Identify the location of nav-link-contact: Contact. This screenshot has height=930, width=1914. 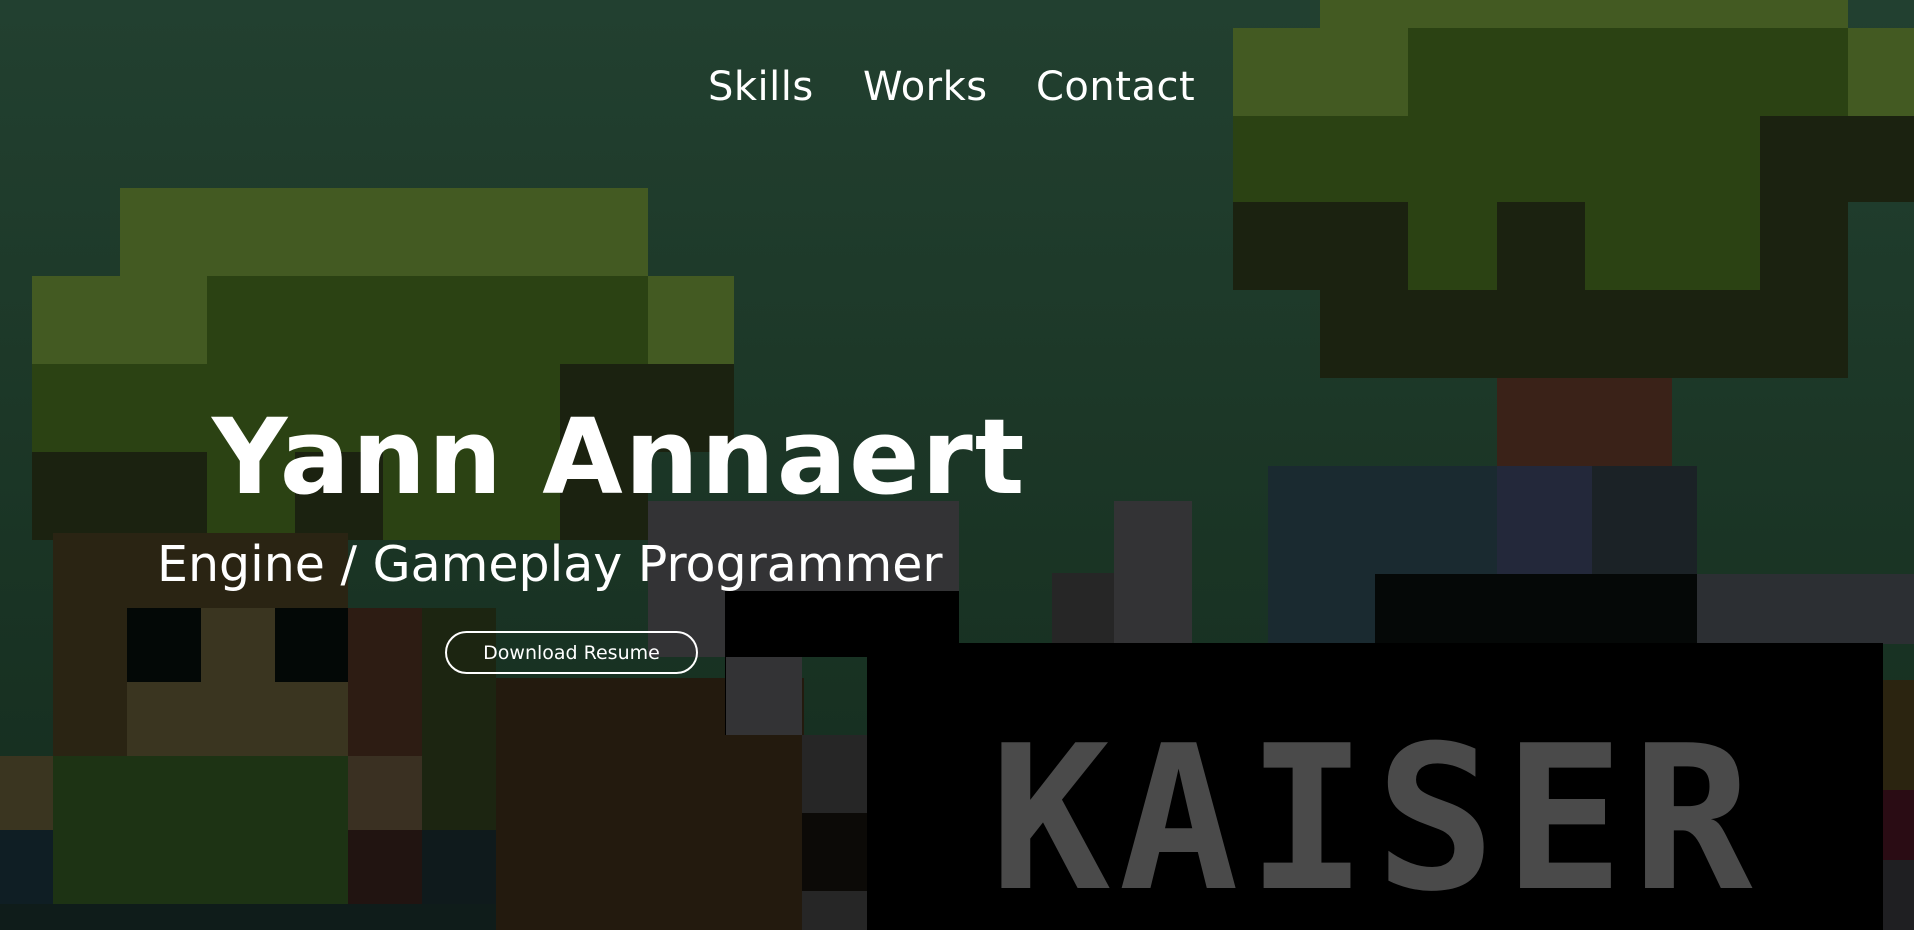
(1115, 87).